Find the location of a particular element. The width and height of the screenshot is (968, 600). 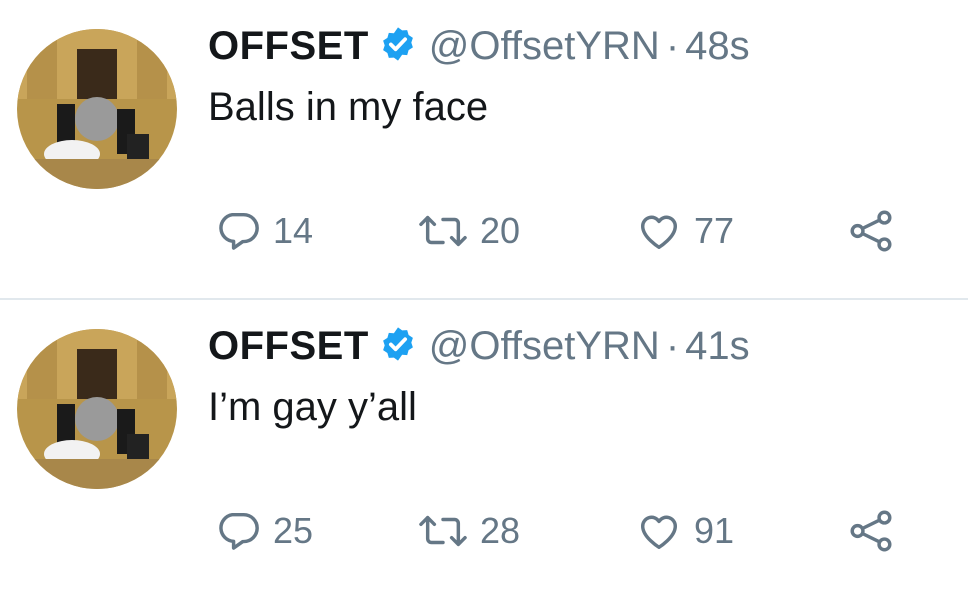

reply-count: 25 is located at coordinates (293, 530).